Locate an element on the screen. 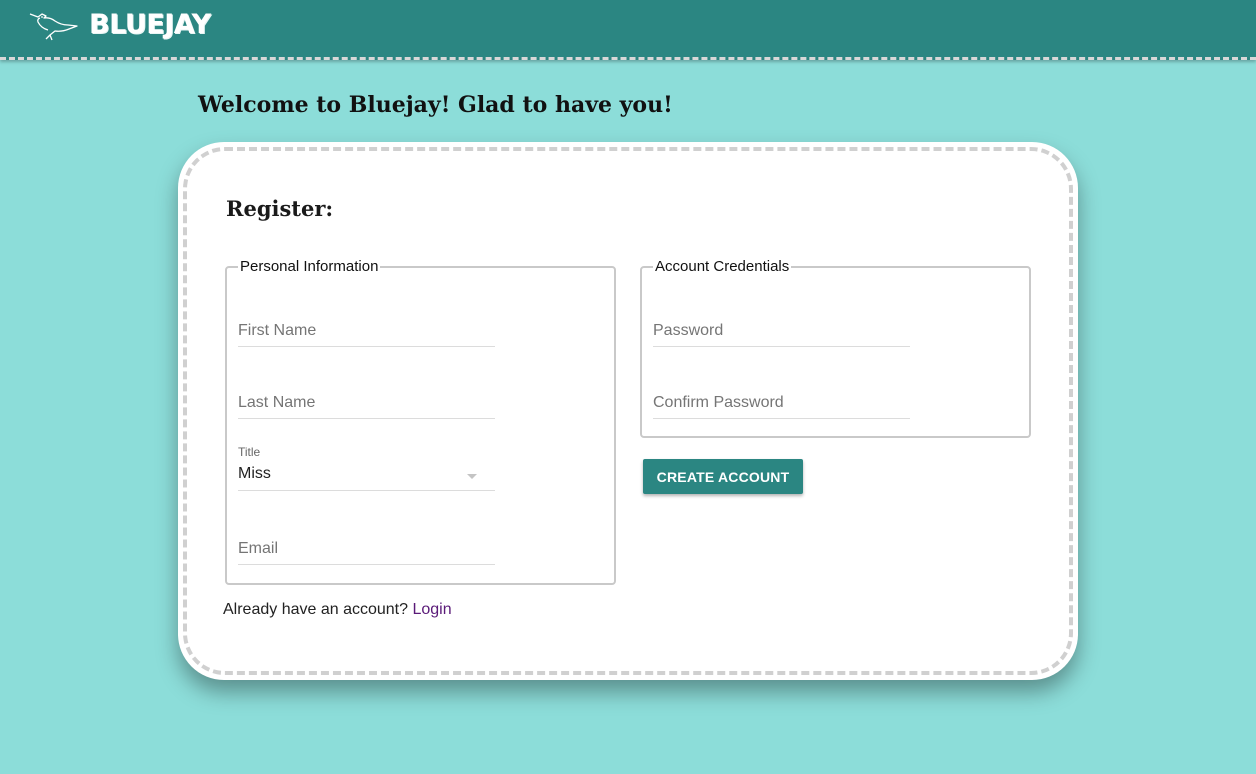 The width and height of the screenshot is (1256, 774). create-account-button: CREATE ACCOUNT is located at coordinates (723, 476).